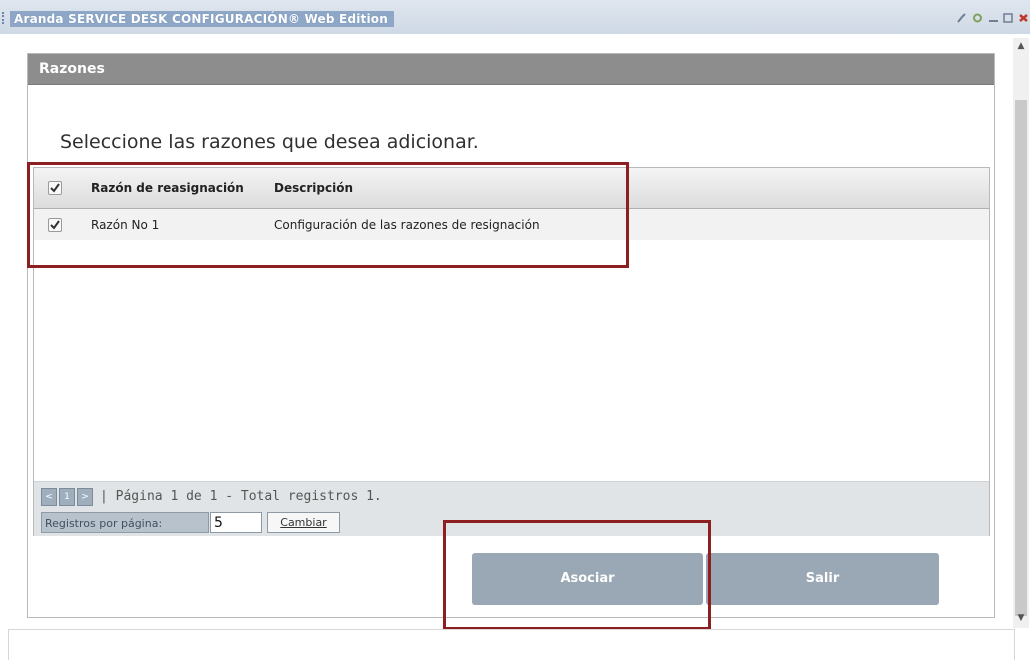 This screenshot has width=1030, height=660. I want to click on refresh-icon, so click(977, 18).